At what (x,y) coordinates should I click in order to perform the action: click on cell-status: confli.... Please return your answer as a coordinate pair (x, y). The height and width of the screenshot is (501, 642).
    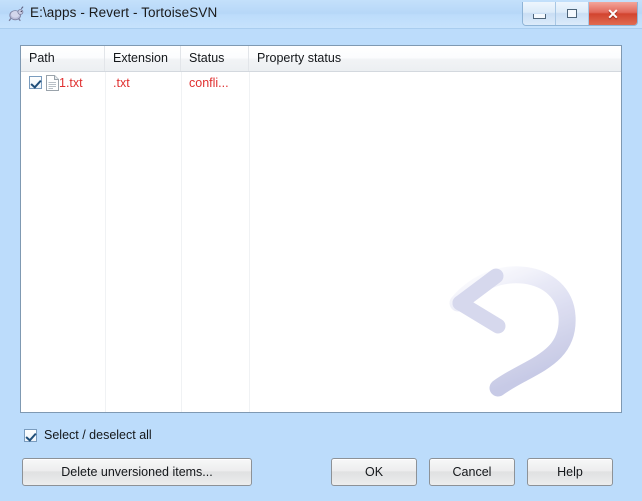
    Looking at the image, I should click on (209, 83).